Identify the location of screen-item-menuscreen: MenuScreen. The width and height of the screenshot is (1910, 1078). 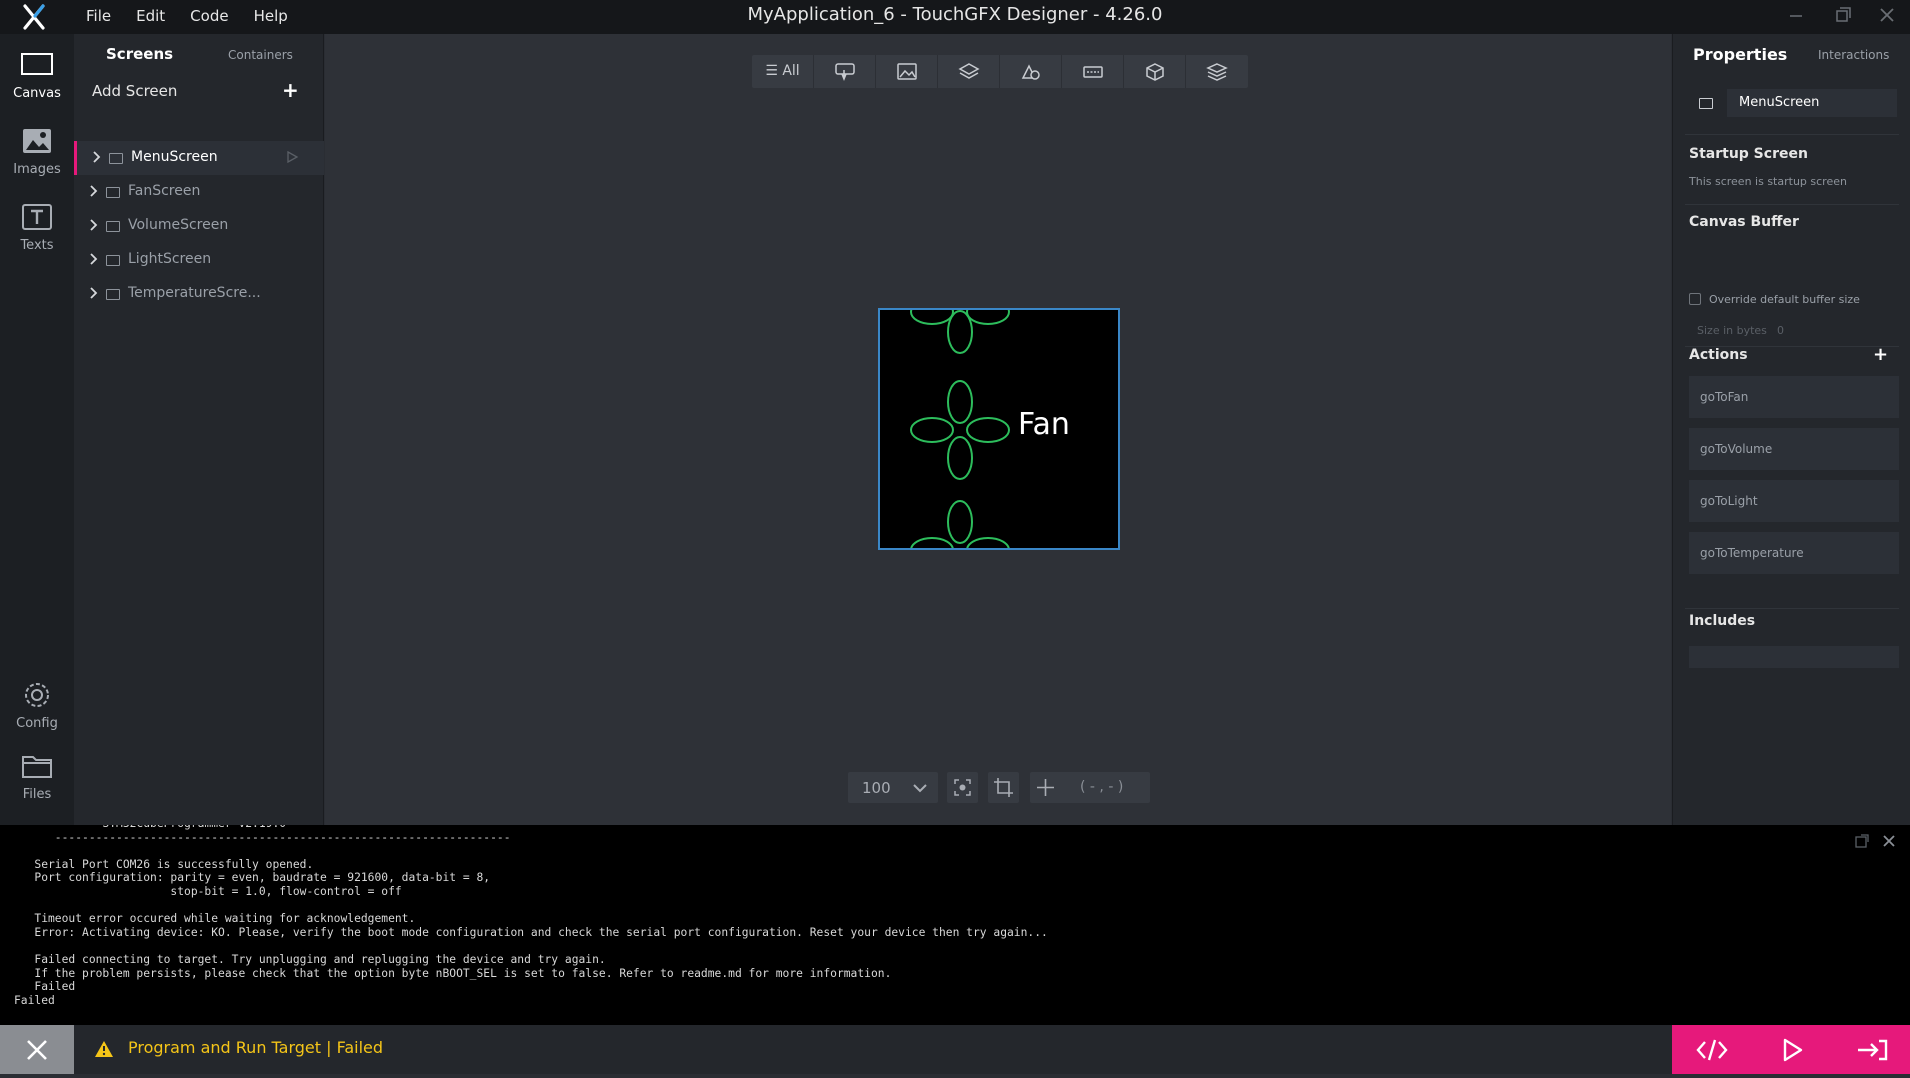
(199, 158).